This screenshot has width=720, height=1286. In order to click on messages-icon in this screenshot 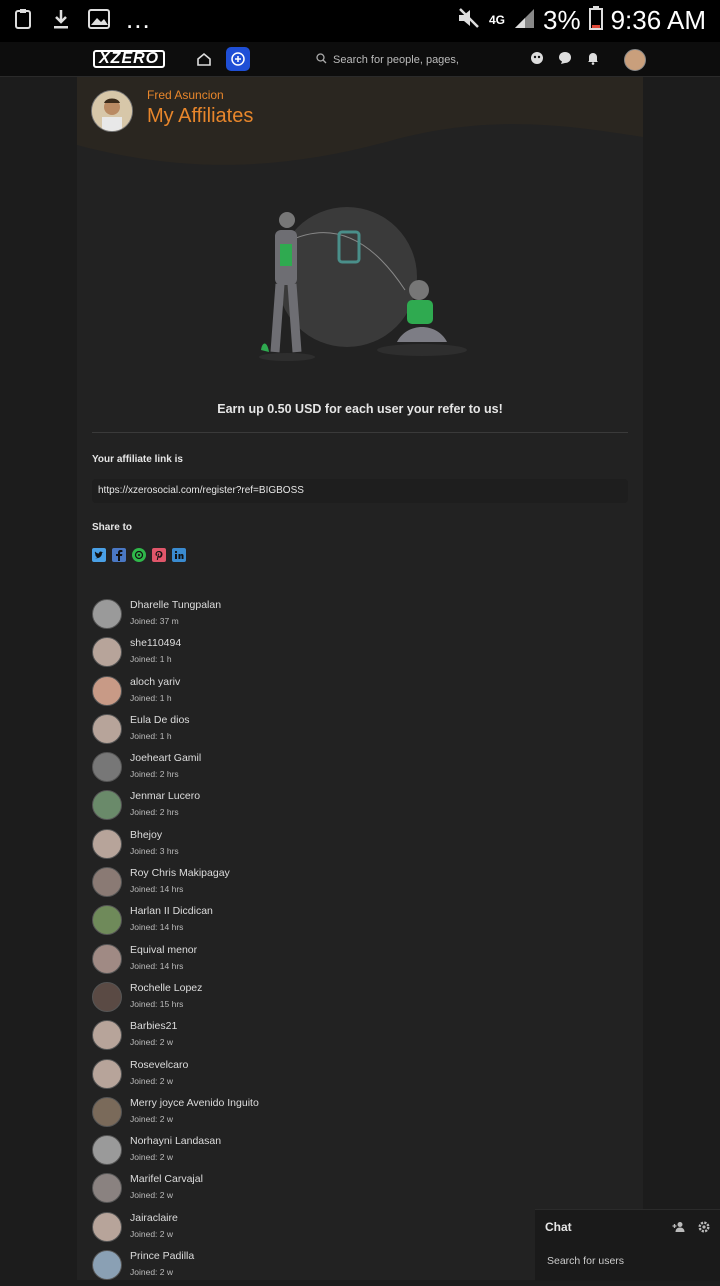, I will do `click(565, 58)`.